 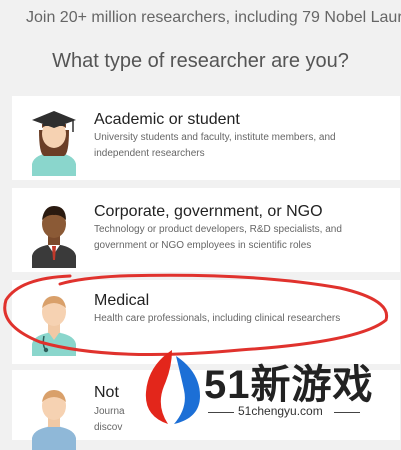 I want to click on page-heading: What type of researcher are you?, so click(x=200, y=61).